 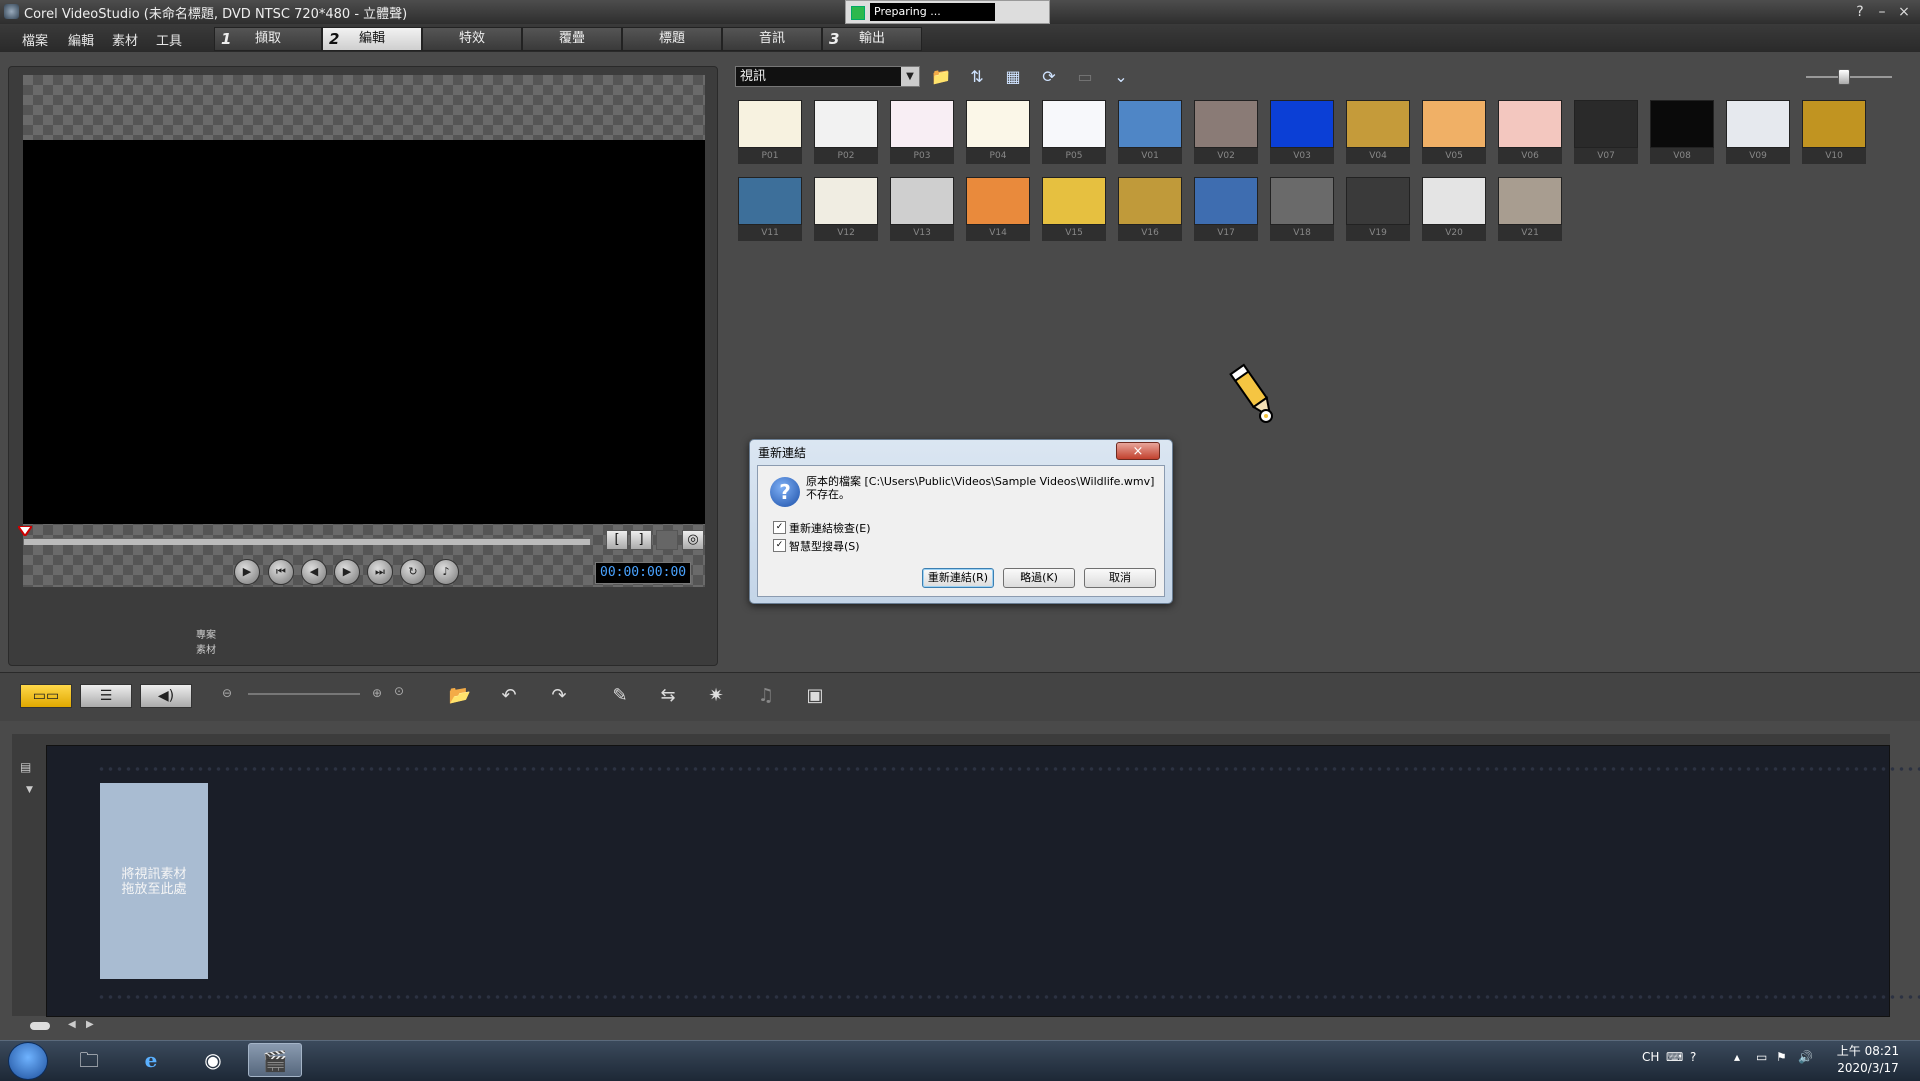 What do you see at coordinates (716, 696) in the screenshot?
I see `movie-wizard-icon: ✷` at bounding box center [716, 696].